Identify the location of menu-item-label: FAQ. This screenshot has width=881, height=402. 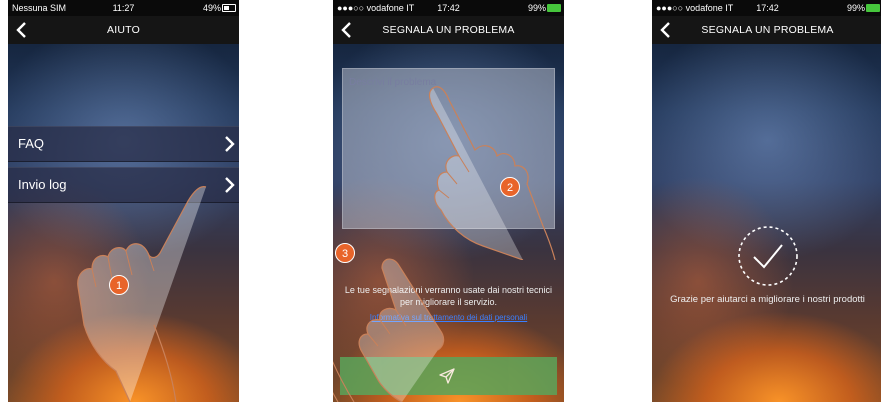
(31, 143).